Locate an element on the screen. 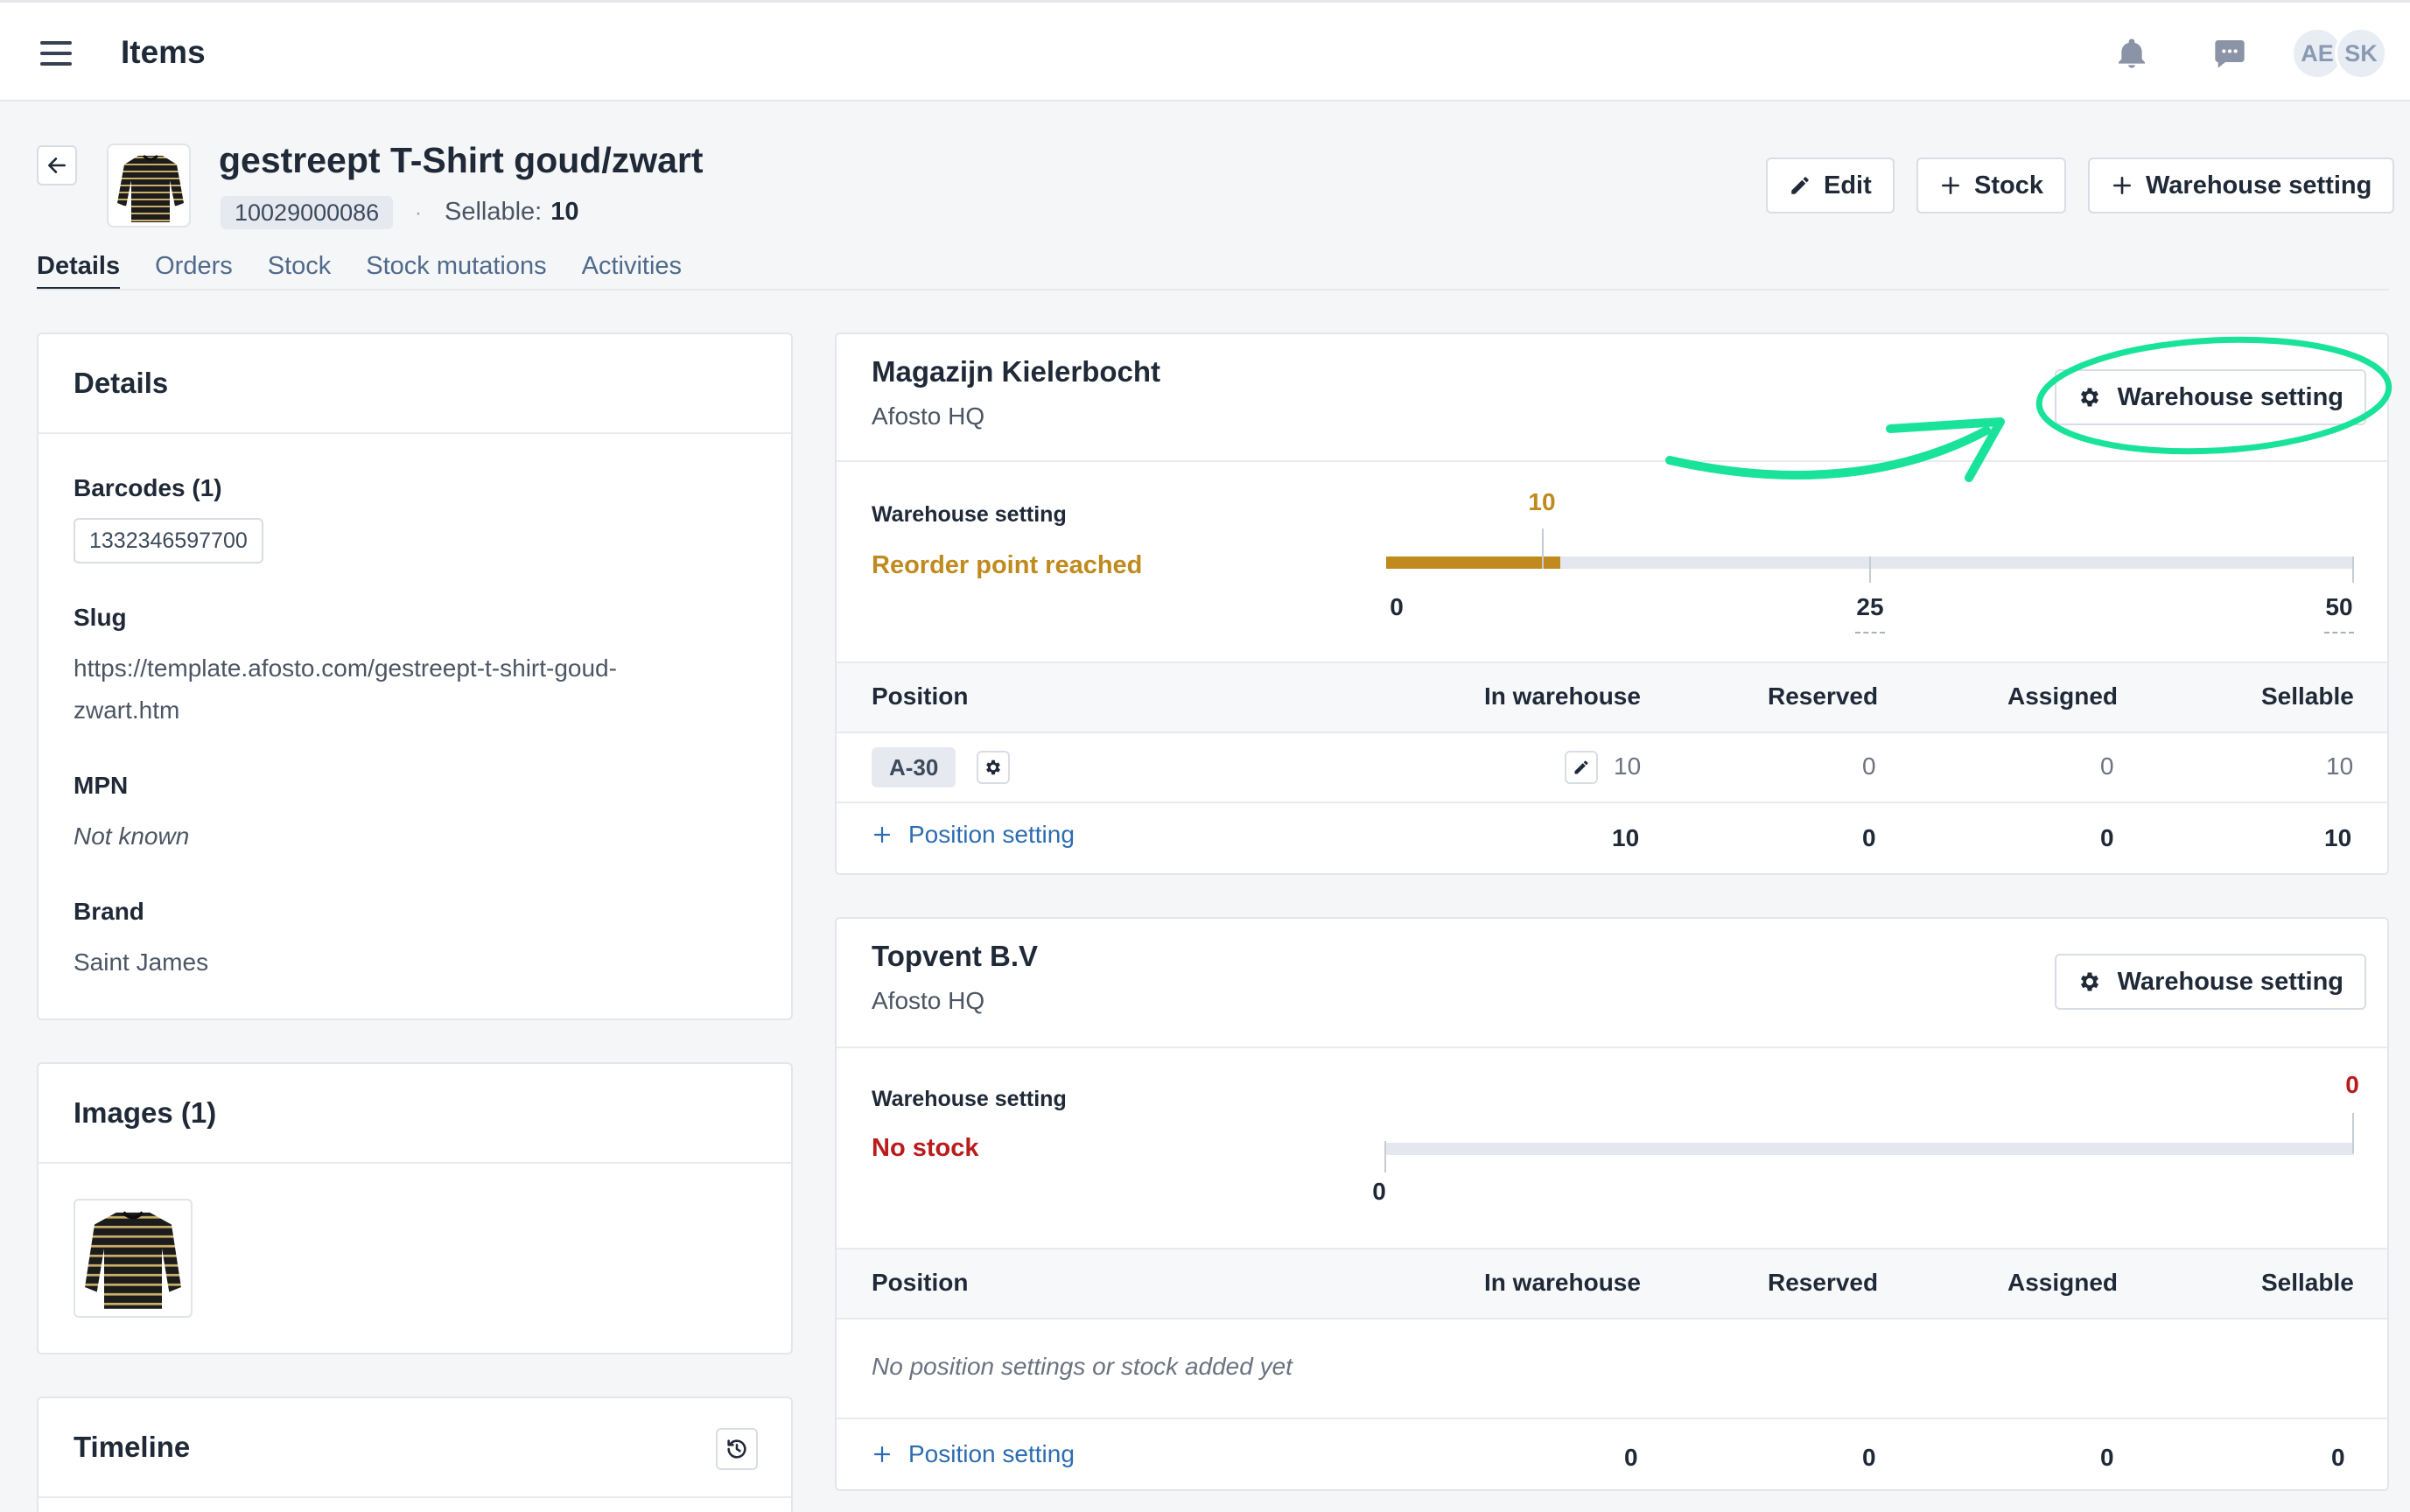 The height and width of the screenshot is (1512, 2410). barcodes-label: Barcodes (1) is located at coordinates (148, 487).